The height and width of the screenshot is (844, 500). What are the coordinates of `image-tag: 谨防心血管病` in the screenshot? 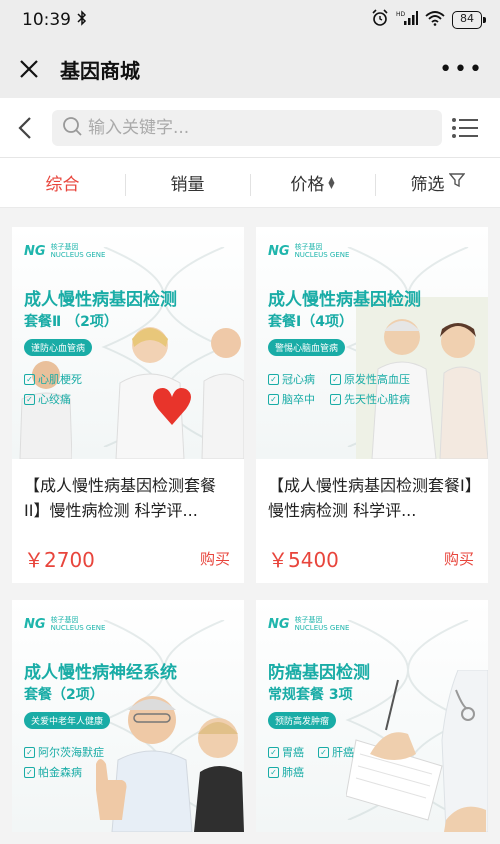 It's located at (58, 347).